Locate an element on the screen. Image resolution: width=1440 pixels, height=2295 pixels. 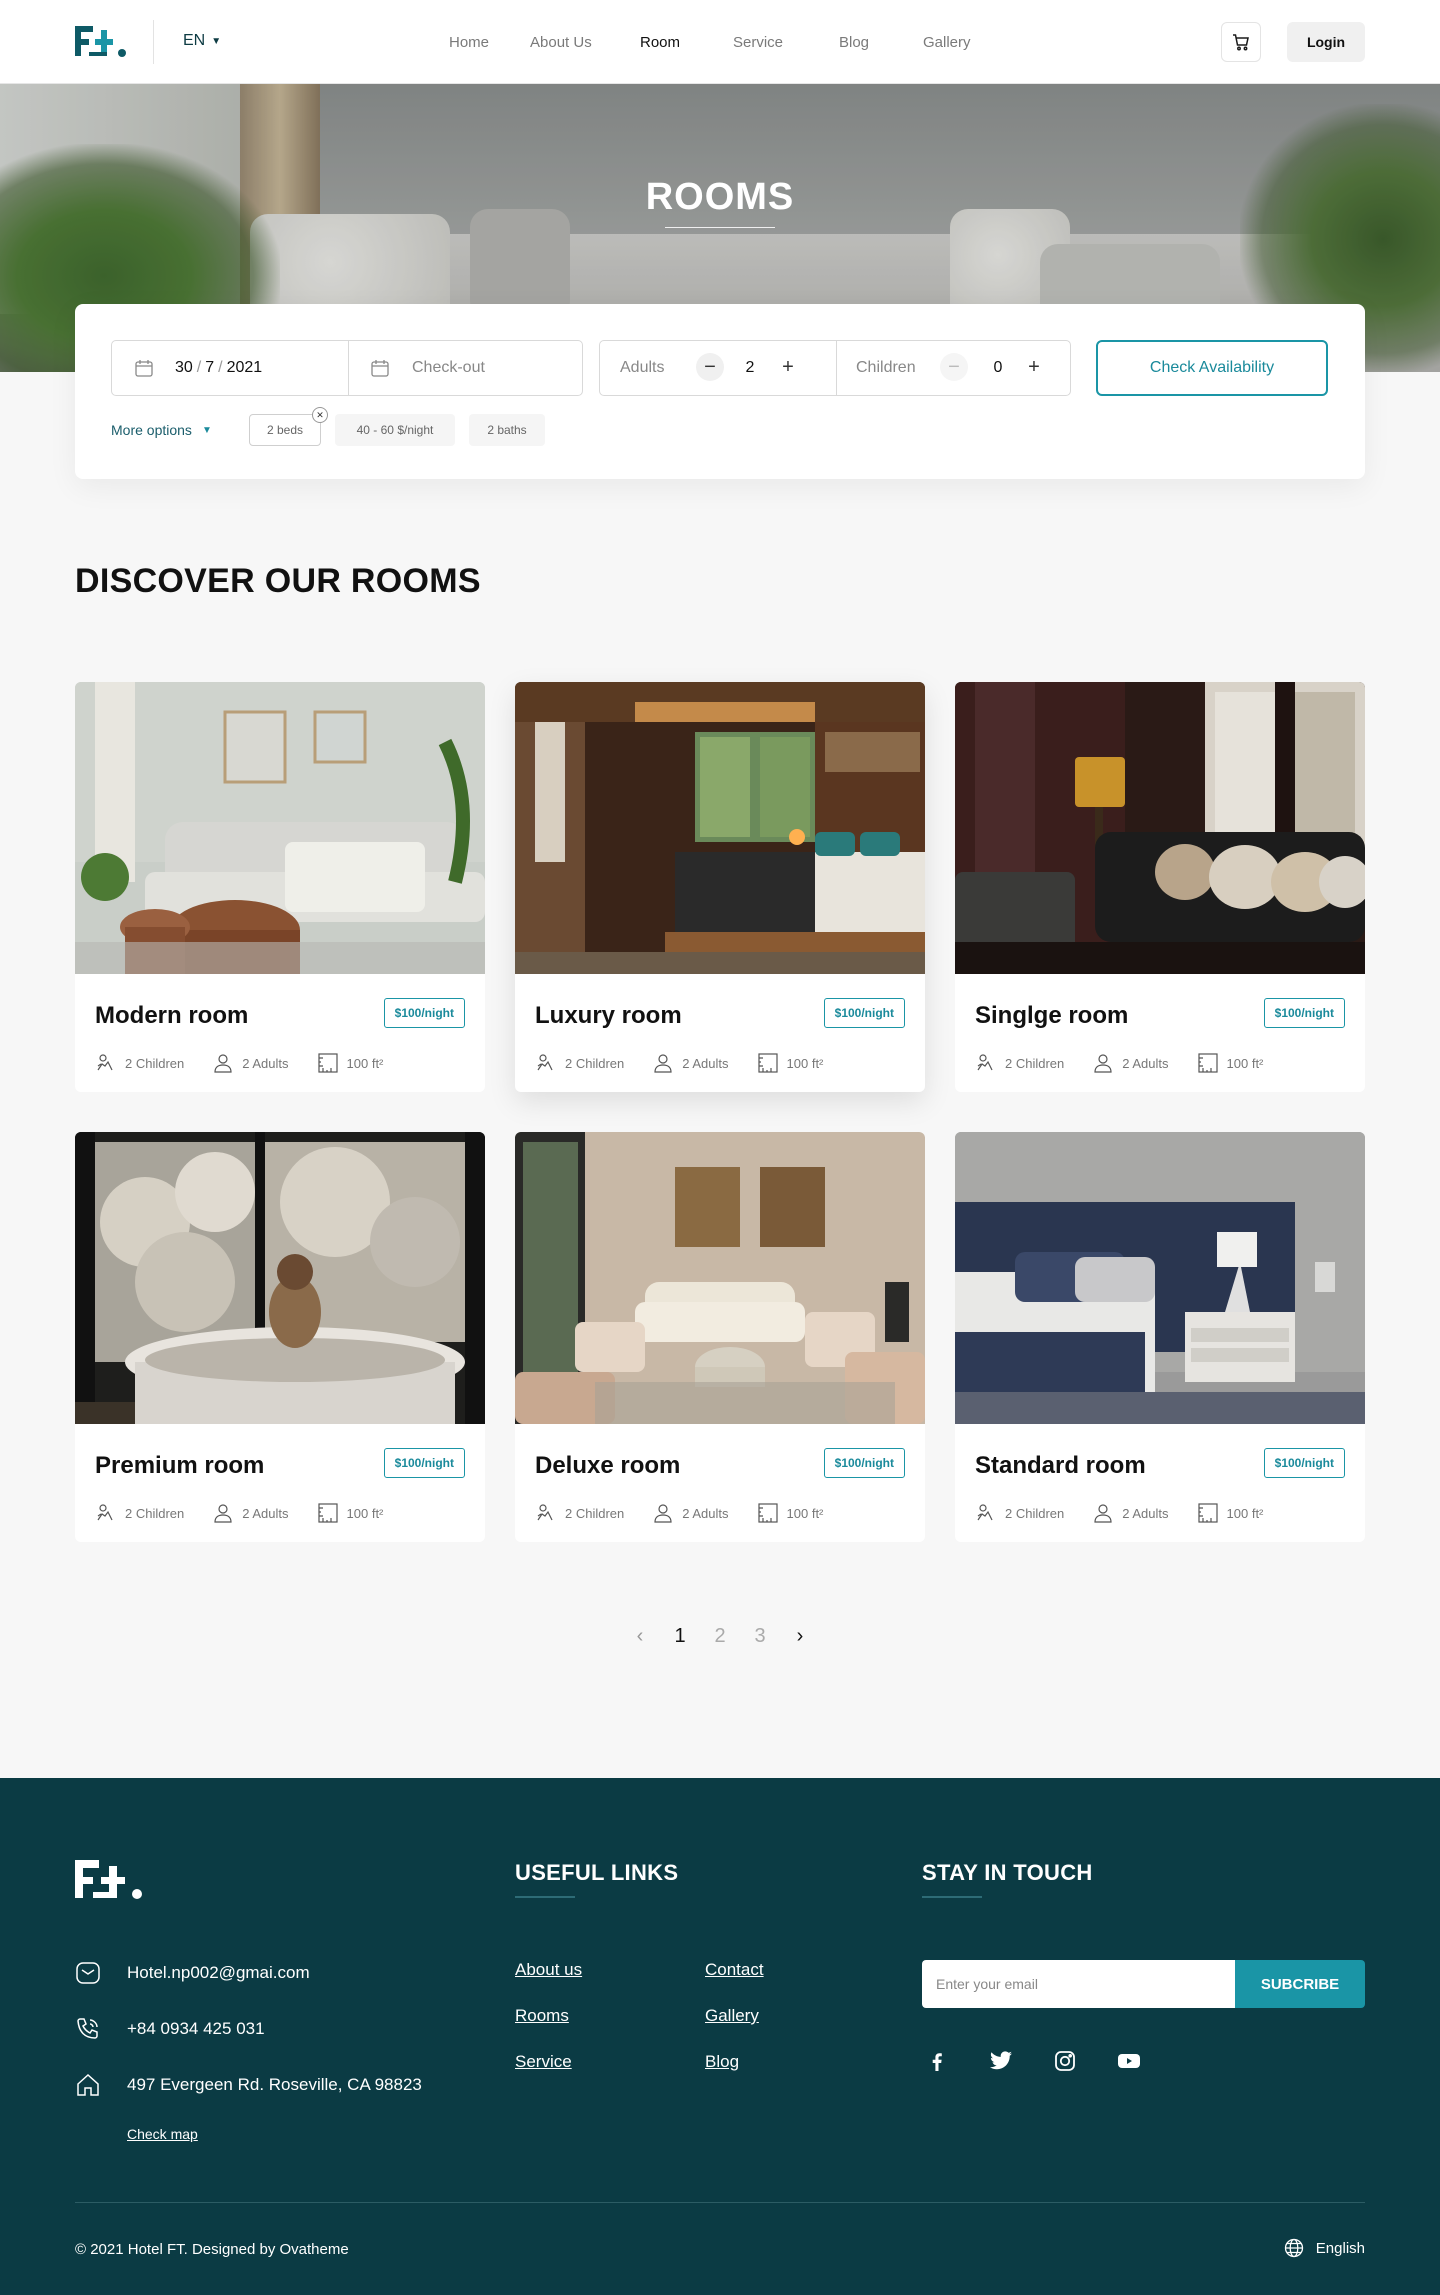
language-selector: EN ▼ is located at coordinates (202, 41).